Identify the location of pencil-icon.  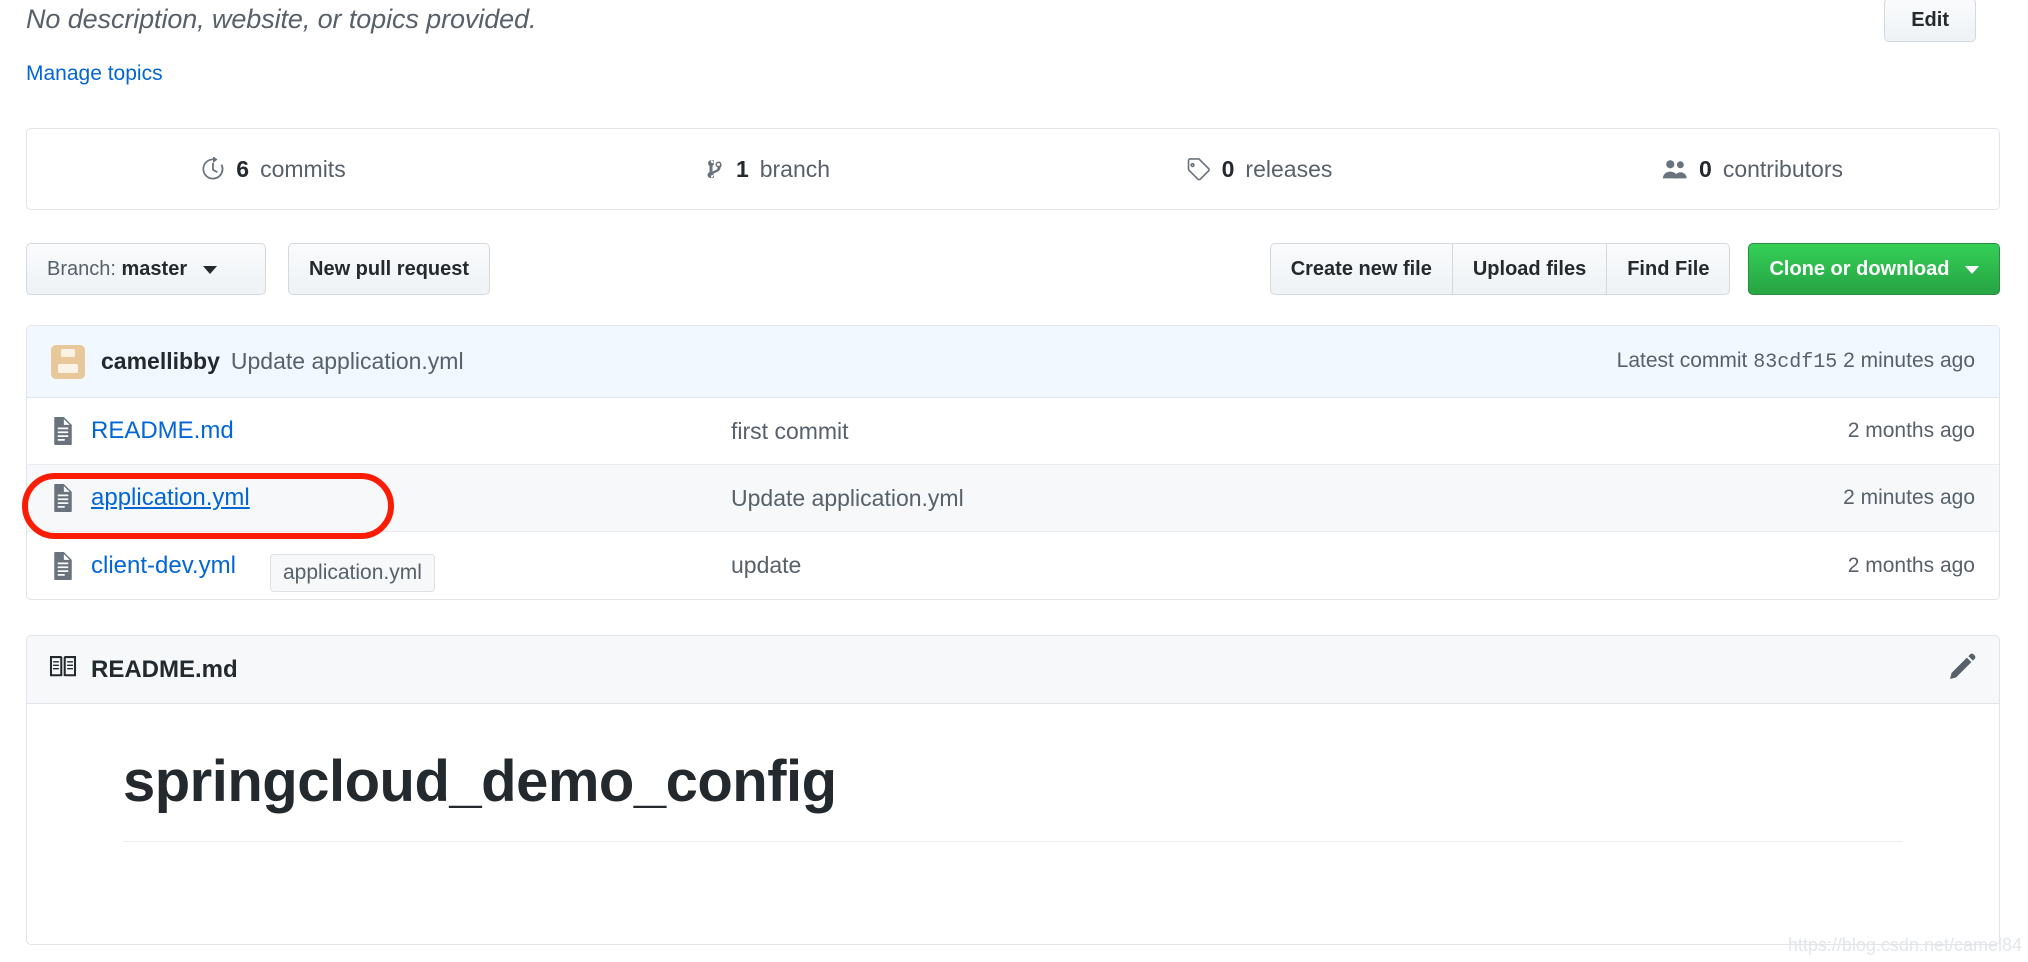
(1962, 669).